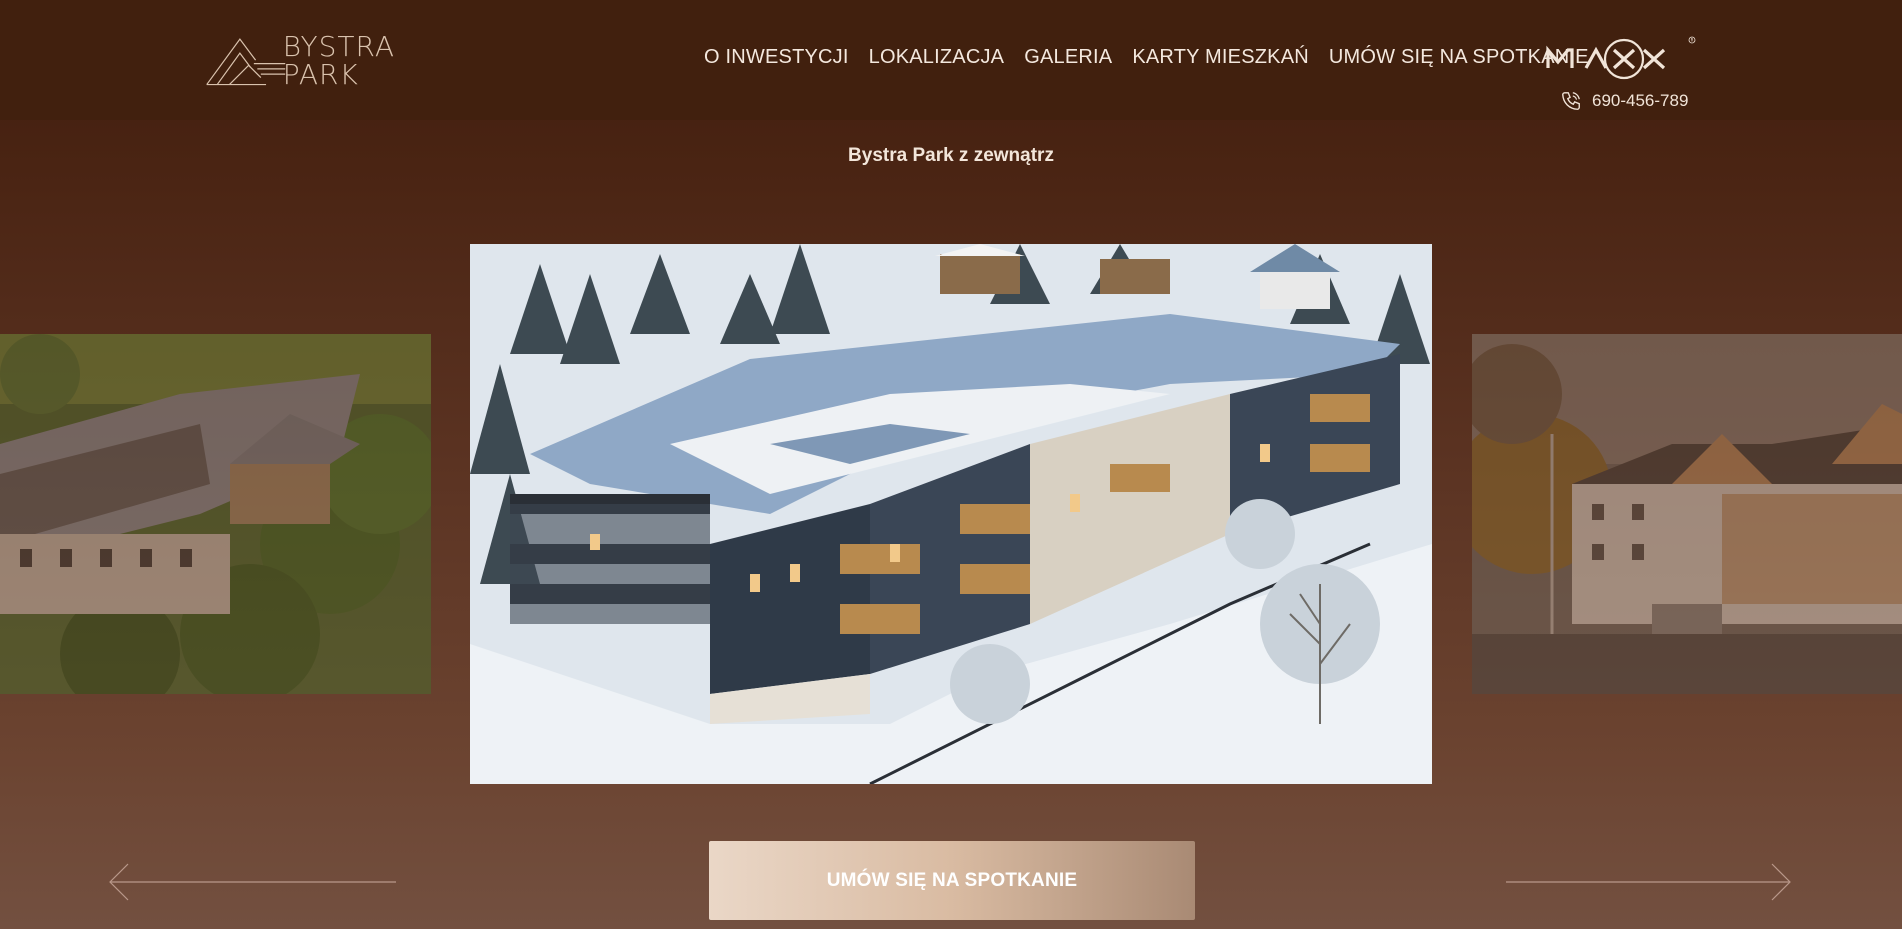  Describe the element at coordinates (1640, 101) in the screenshot. I see `phone-number: 690-456-789` at that location.